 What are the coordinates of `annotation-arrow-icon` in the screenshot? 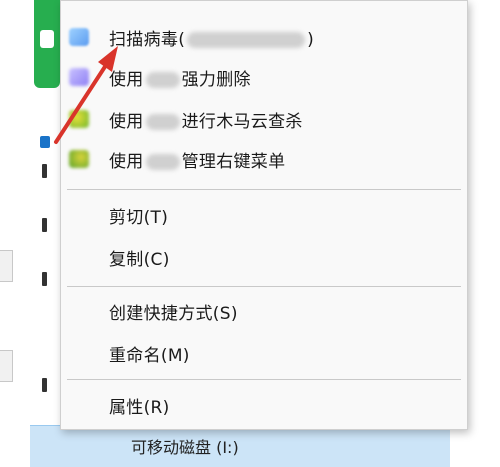 It's located at (86, 95).